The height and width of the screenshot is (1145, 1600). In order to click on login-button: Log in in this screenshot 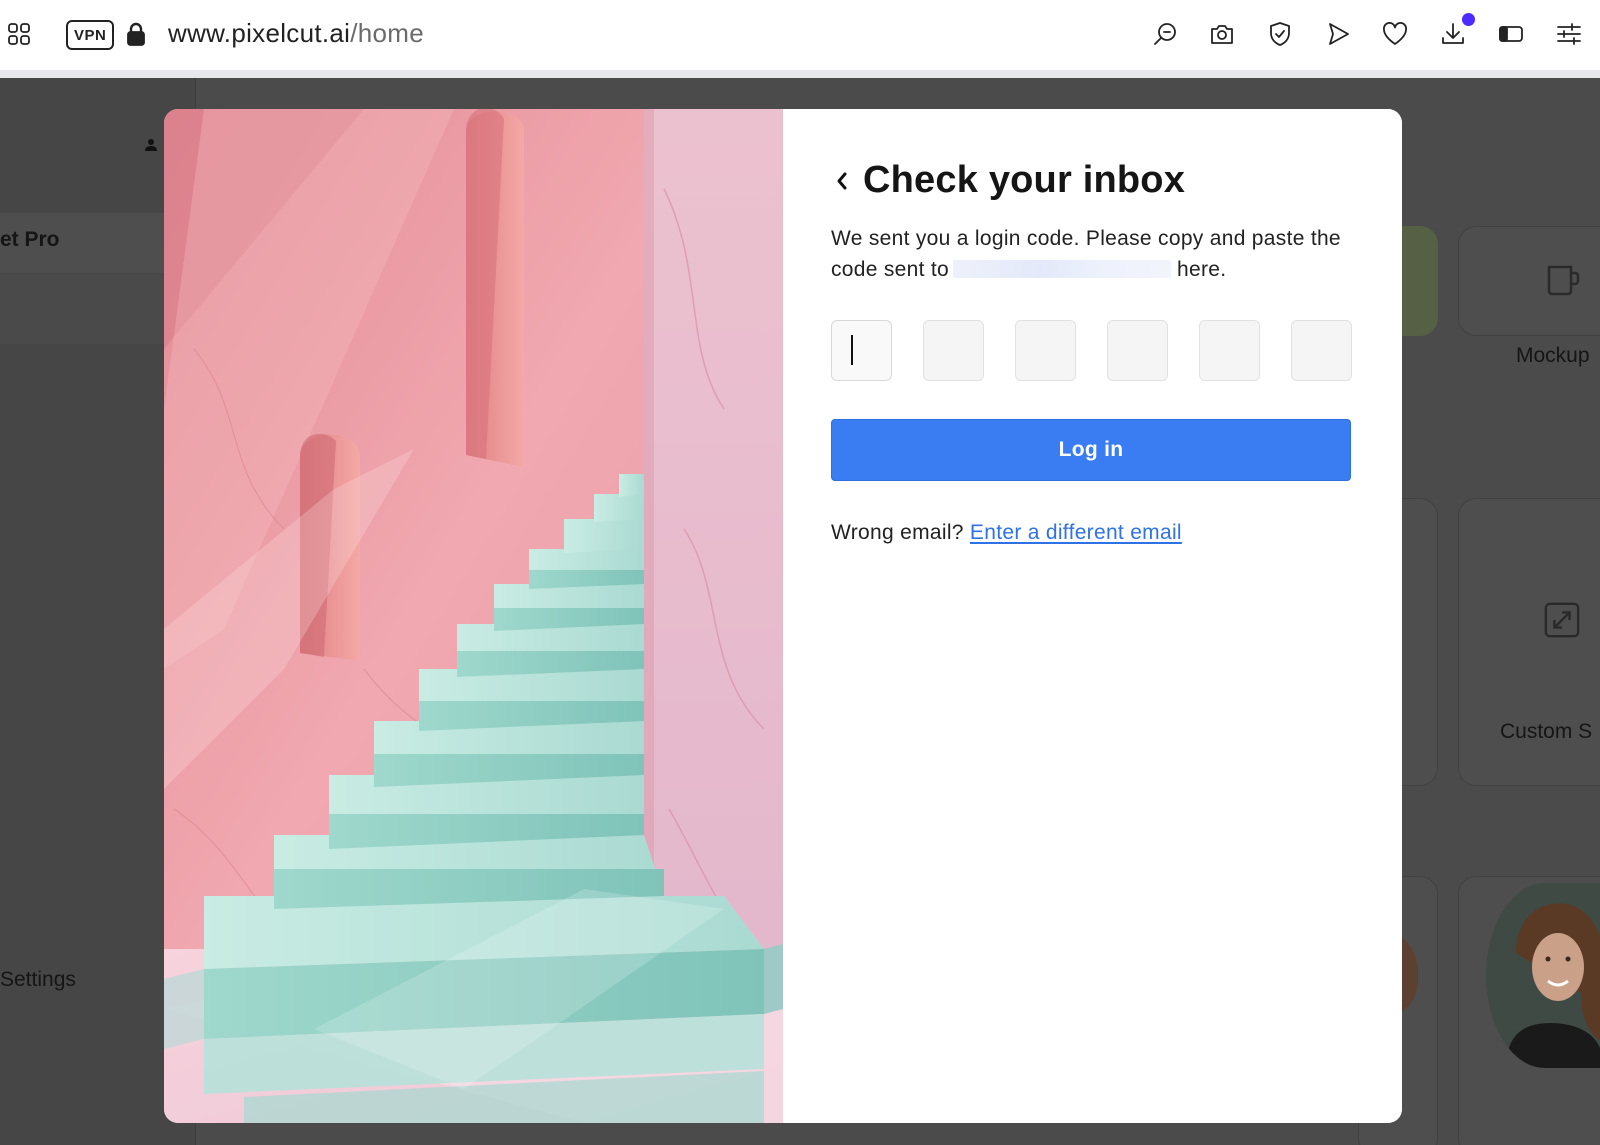, I will do `click(1091, 450)`.